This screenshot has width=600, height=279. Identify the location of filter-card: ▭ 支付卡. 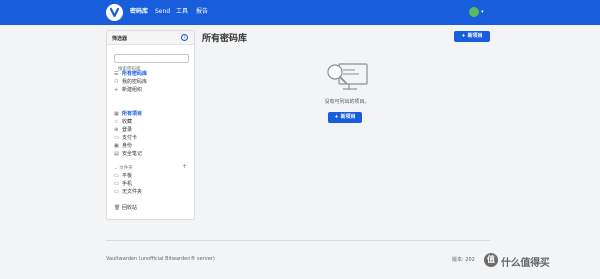
(125, 138).